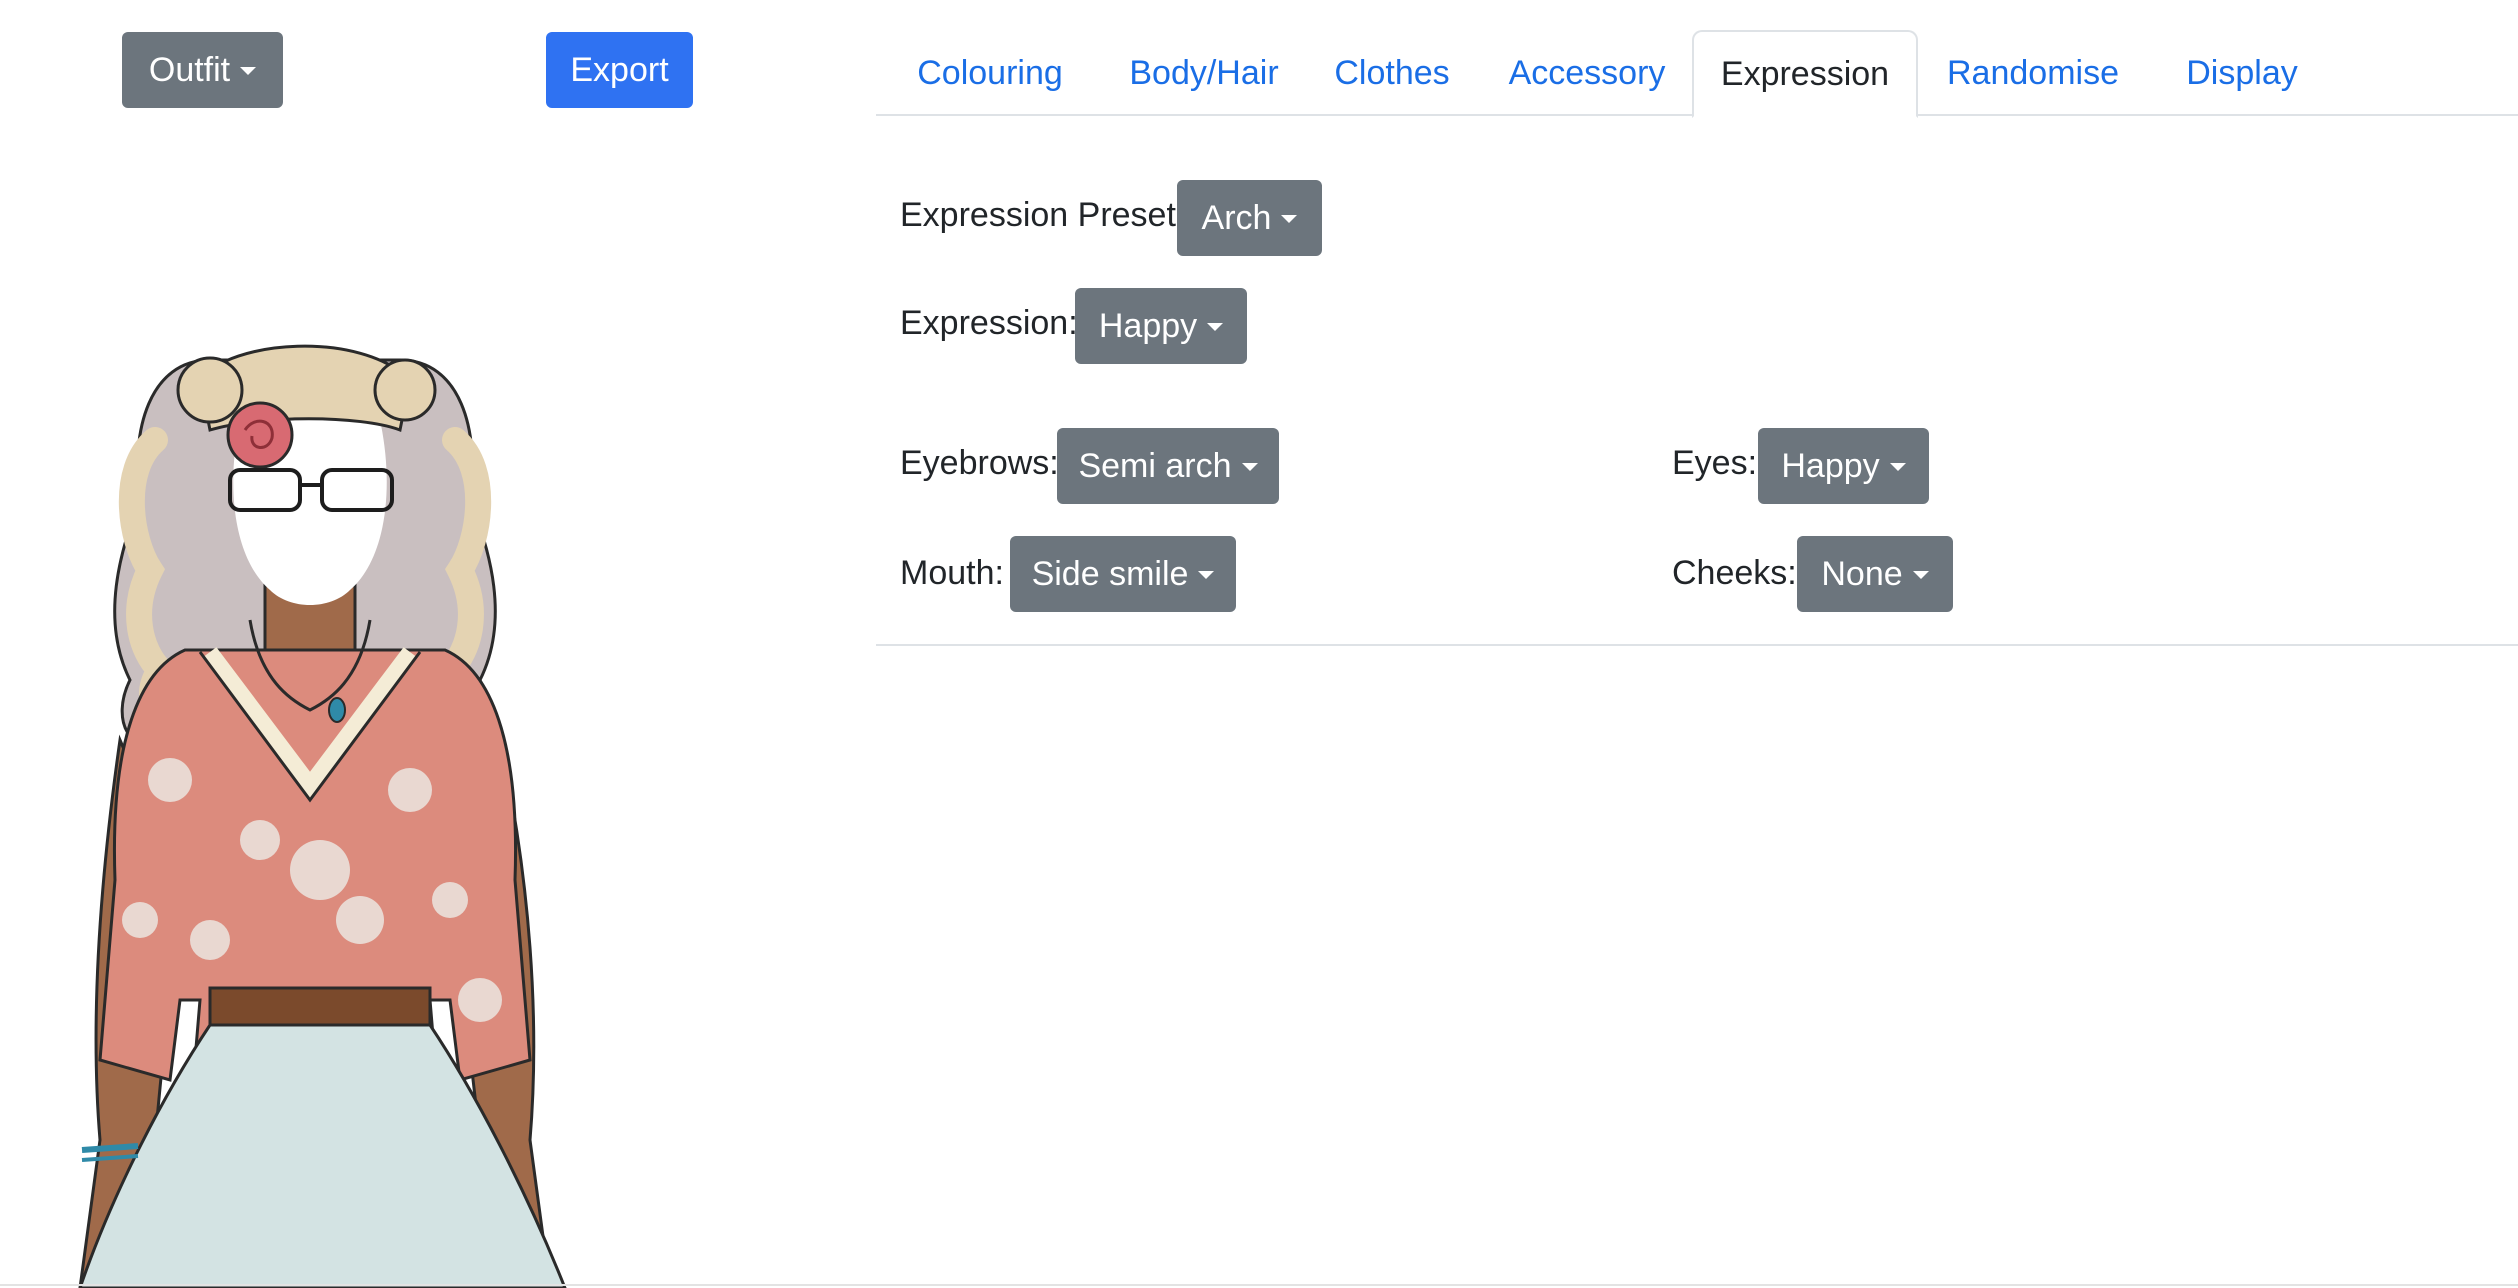 This screenshot has width=2518, height=1288. I want to click on export-button-label: Export, so click(619, 70).